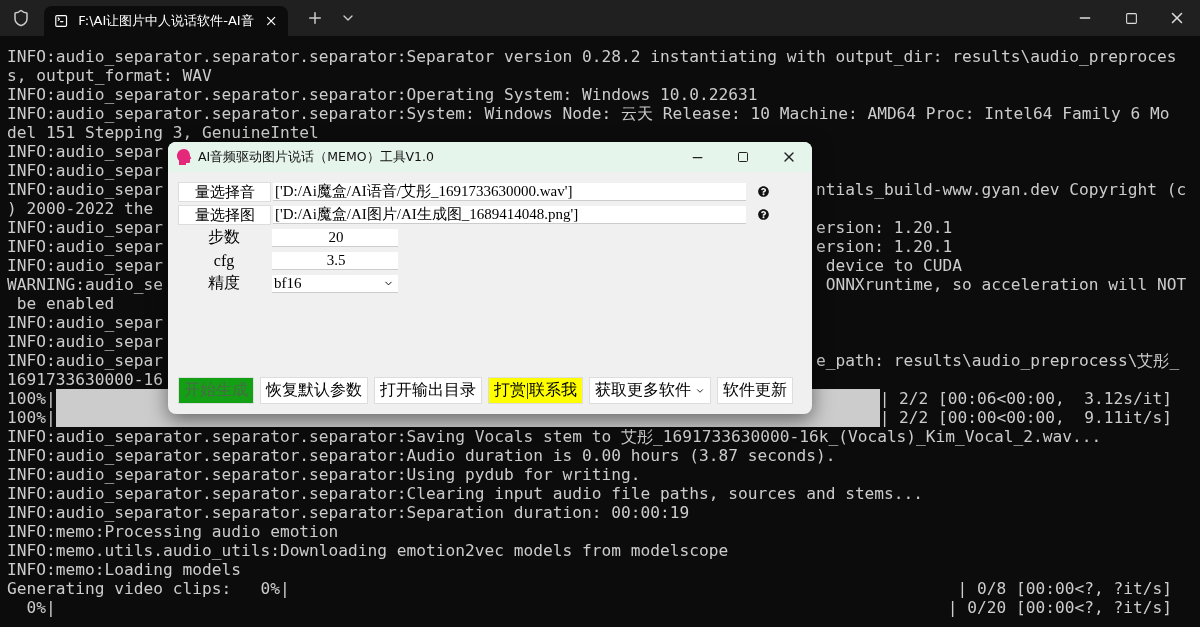 Image resolution: width=1200 pixels, height=627 pixels. I want to click on head-icon, so click(184, 157).